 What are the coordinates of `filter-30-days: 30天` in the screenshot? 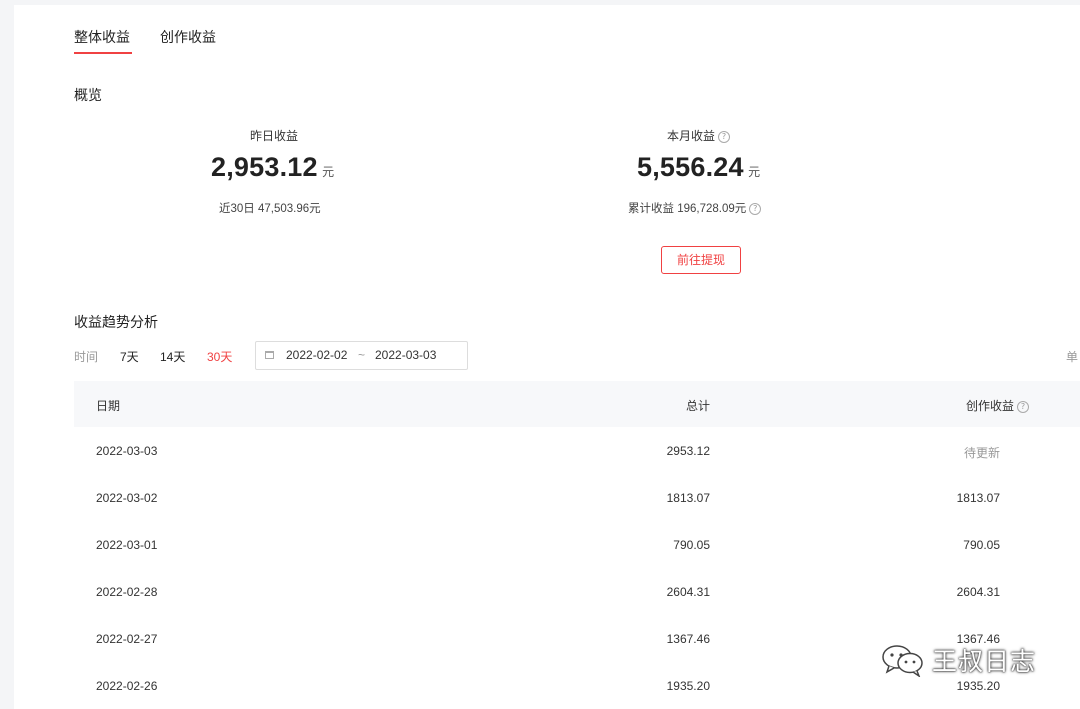 It's located at (219, 356).